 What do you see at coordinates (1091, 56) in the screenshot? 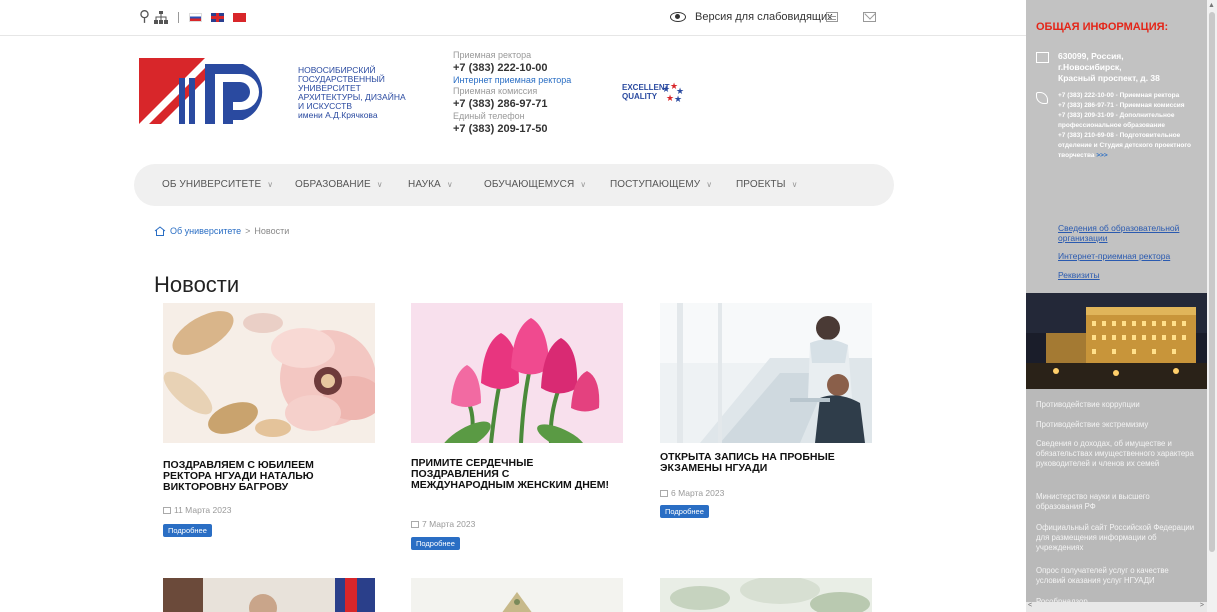
I see `address-line: 630099, Россия,` at bounding box center [1091, 56].